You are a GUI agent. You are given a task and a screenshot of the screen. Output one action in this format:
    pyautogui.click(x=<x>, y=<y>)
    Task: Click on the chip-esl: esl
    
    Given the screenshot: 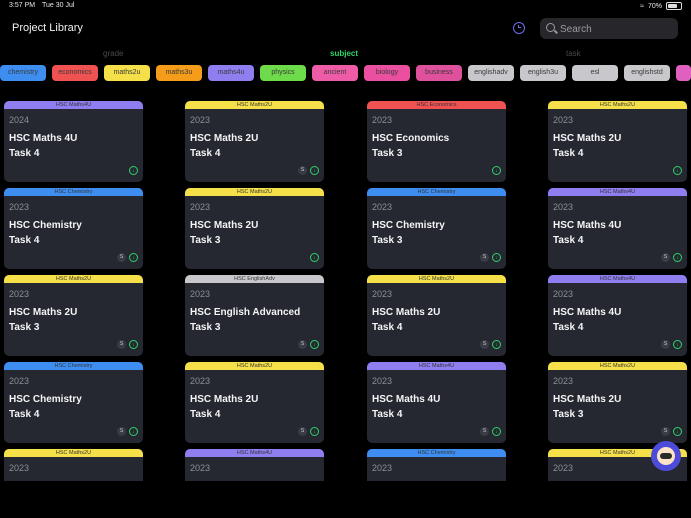 What is the action you would take?
    pyautogui.click(x=595, y=73)
    